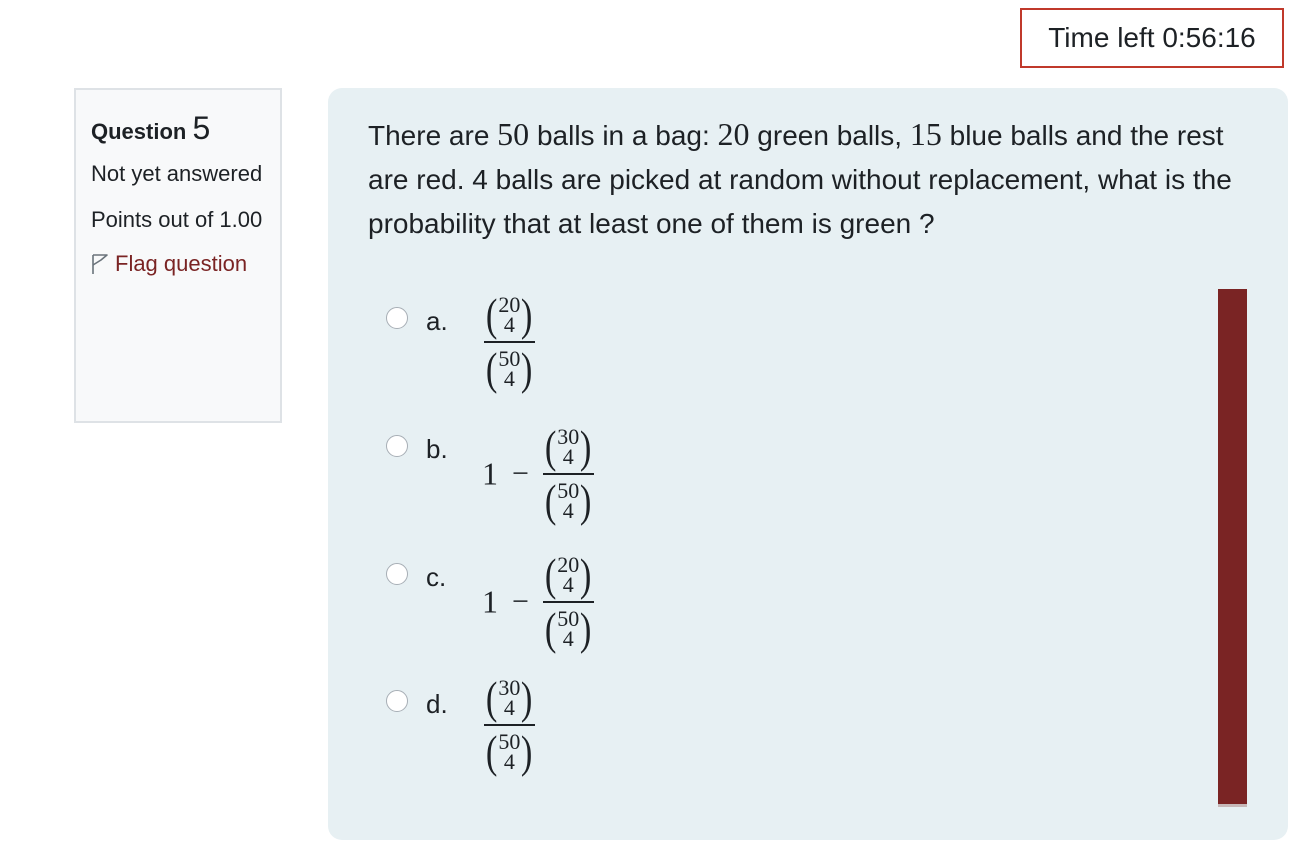  What do you see at coordinates (829, 135) in the screenshot?
I see `question-text-part: green balls,` at bounding box center [829, 135].